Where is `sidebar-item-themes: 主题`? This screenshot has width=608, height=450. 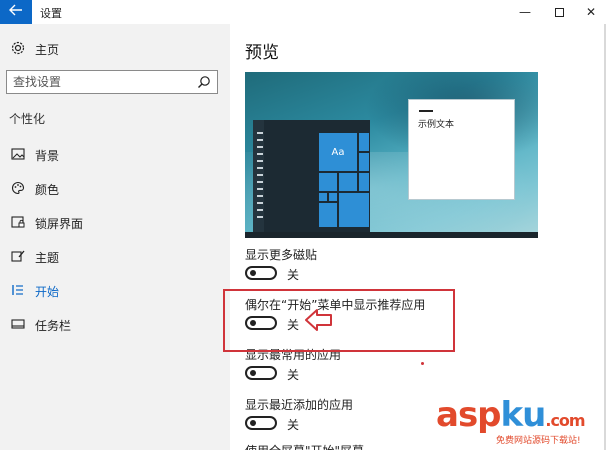
sidebar-item-themes: 主题 is located at coordinates (115, 256).